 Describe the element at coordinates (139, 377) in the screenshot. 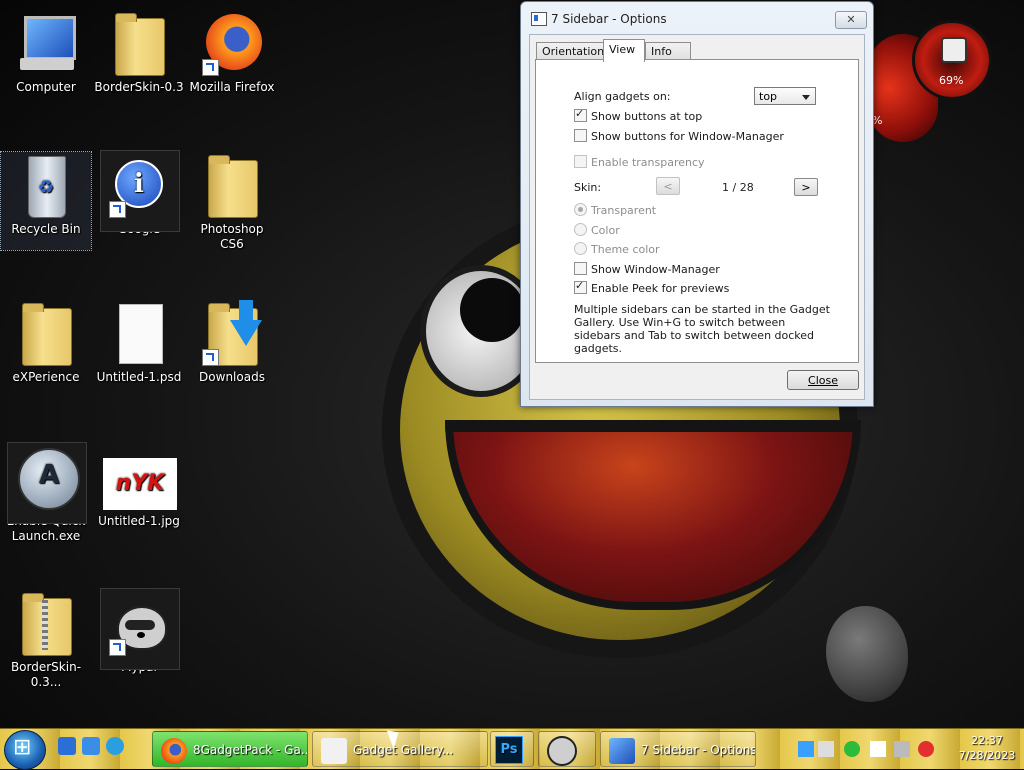

I see `desktop-icon-label: Untitled-1.psd` at that location.